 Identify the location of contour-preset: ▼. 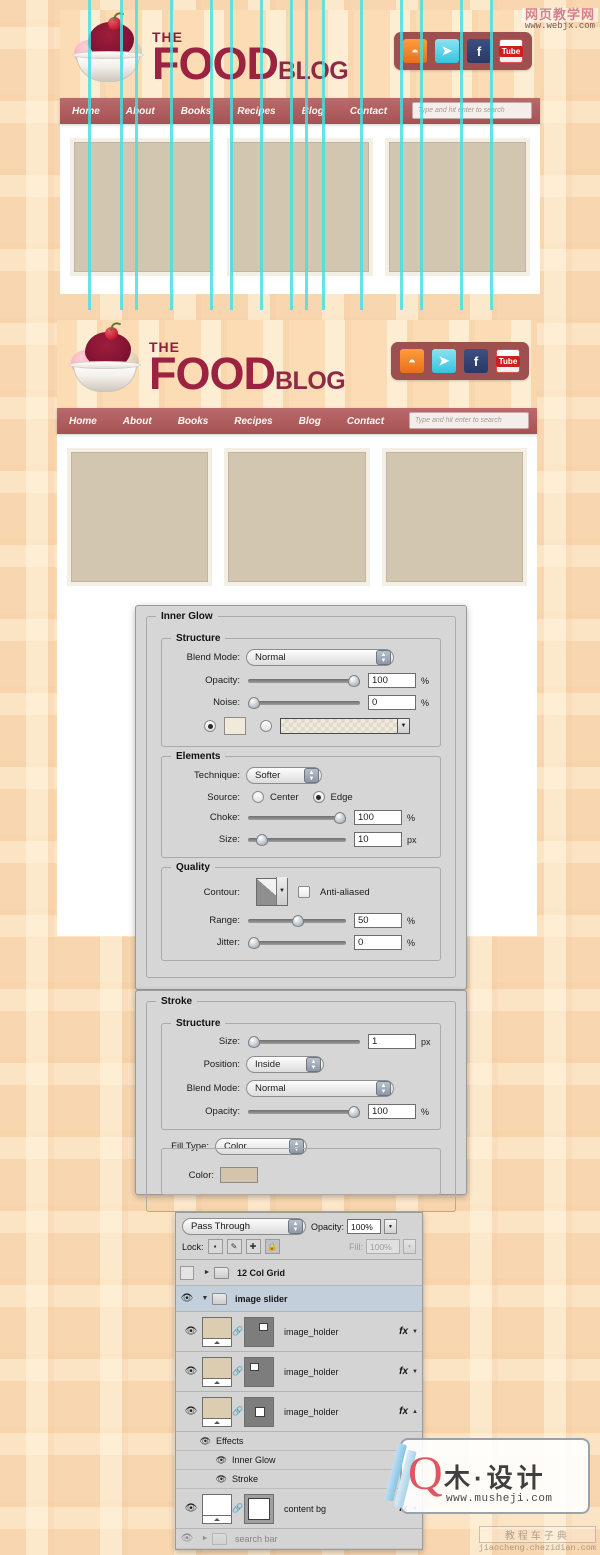
(272, 891).